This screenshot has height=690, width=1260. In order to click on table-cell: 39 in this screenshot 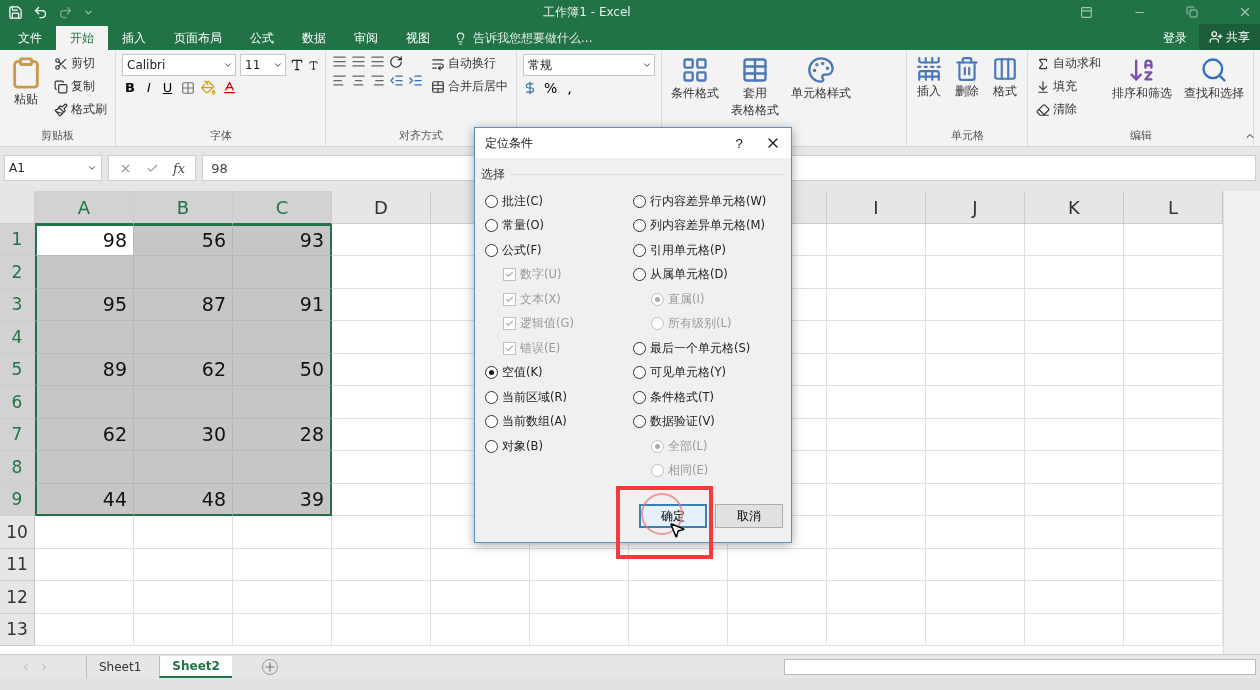, I will do `click(282, 499)`.